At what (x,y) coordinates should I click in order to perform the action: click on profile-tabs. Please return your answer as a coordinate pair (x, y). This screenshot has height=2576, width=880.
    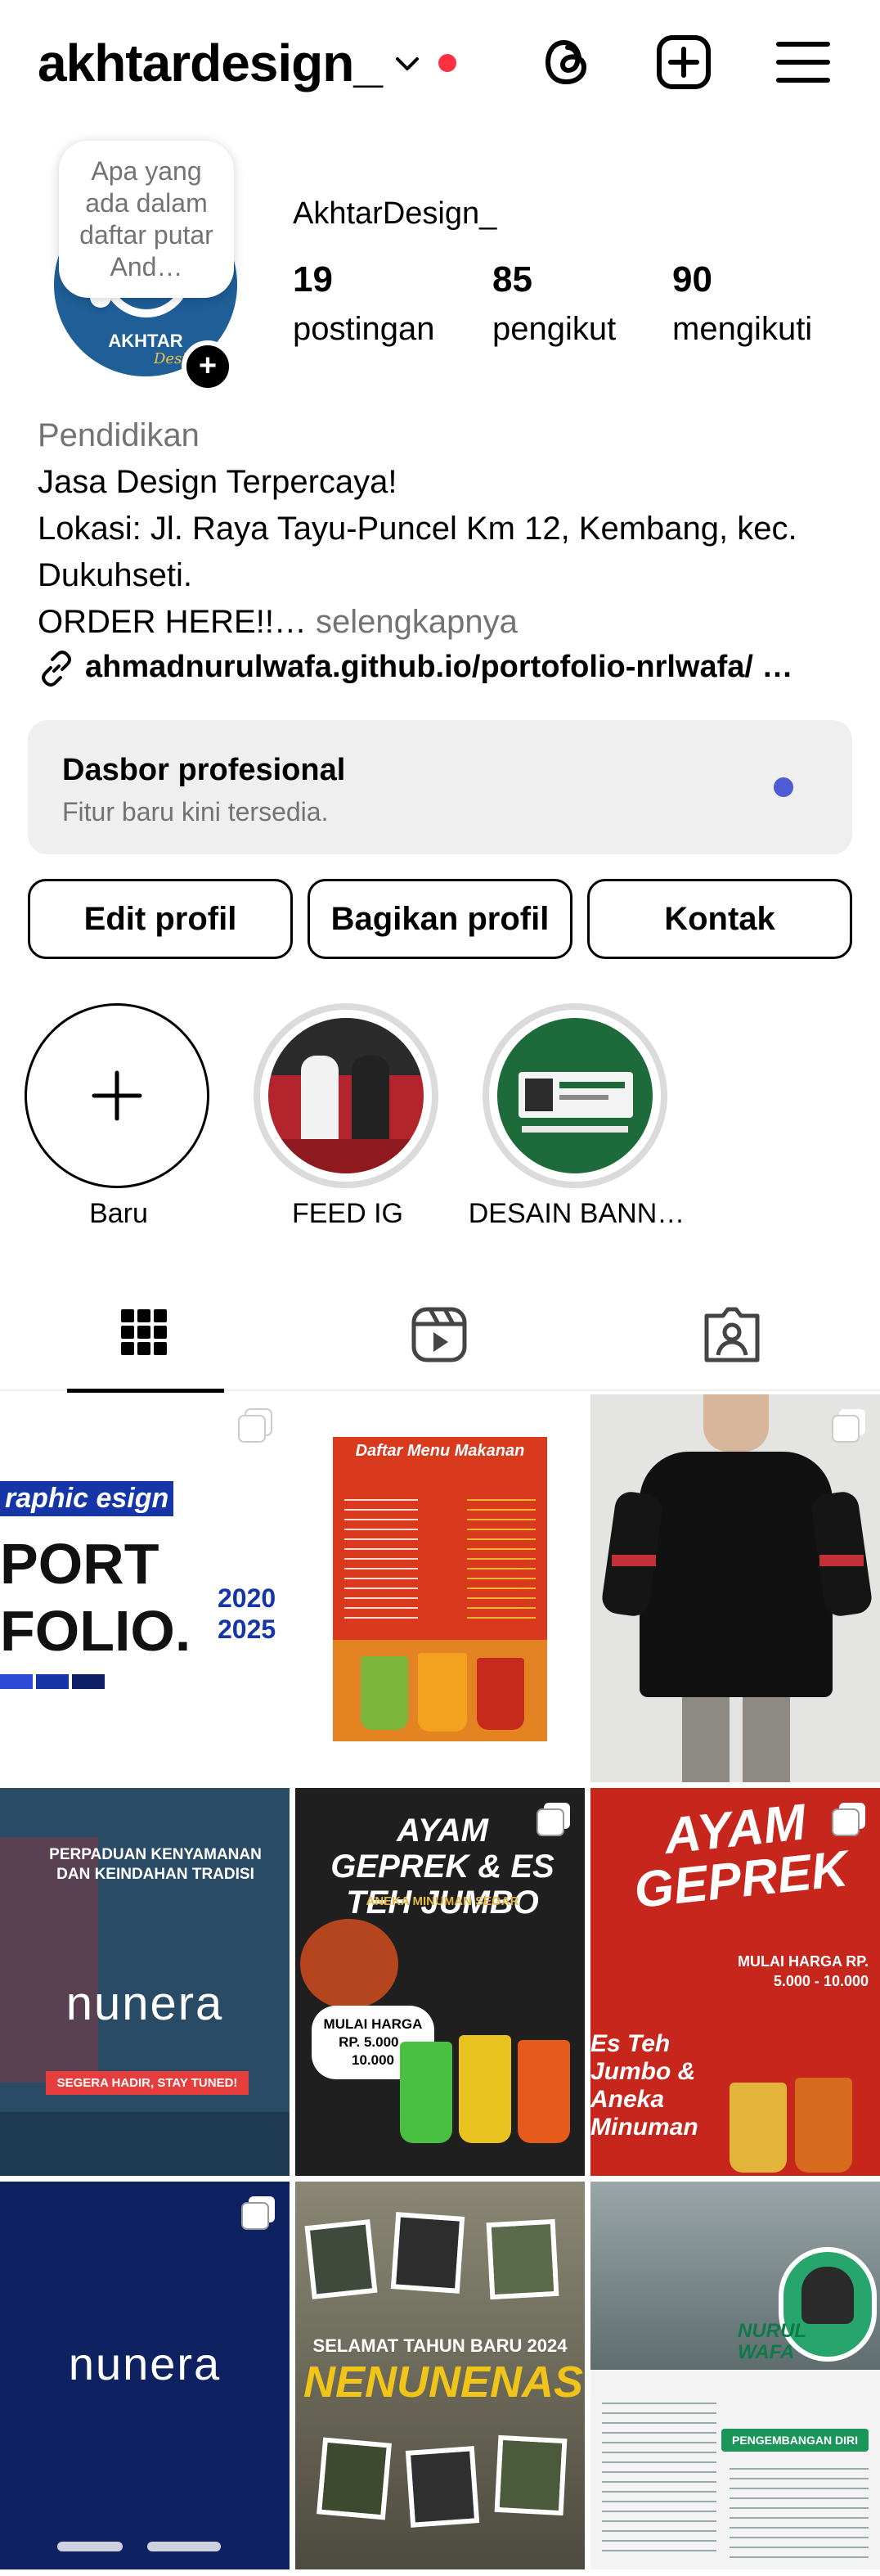
    Looking at the image, I should click on (440, 1335).